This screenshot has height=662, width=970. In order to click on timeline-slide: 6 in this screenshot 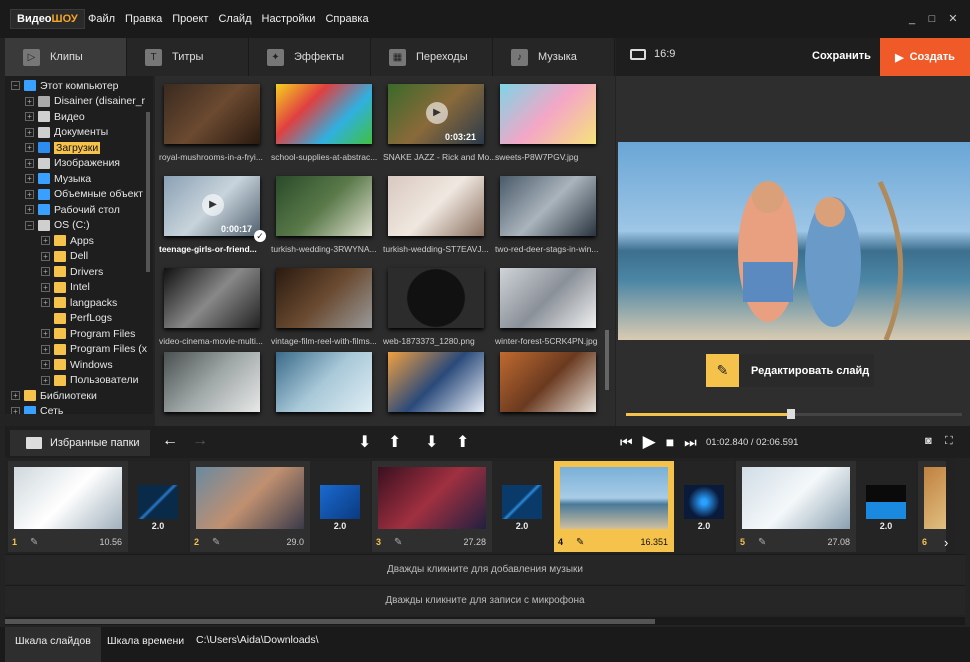, I will do `click(932, 506)`.